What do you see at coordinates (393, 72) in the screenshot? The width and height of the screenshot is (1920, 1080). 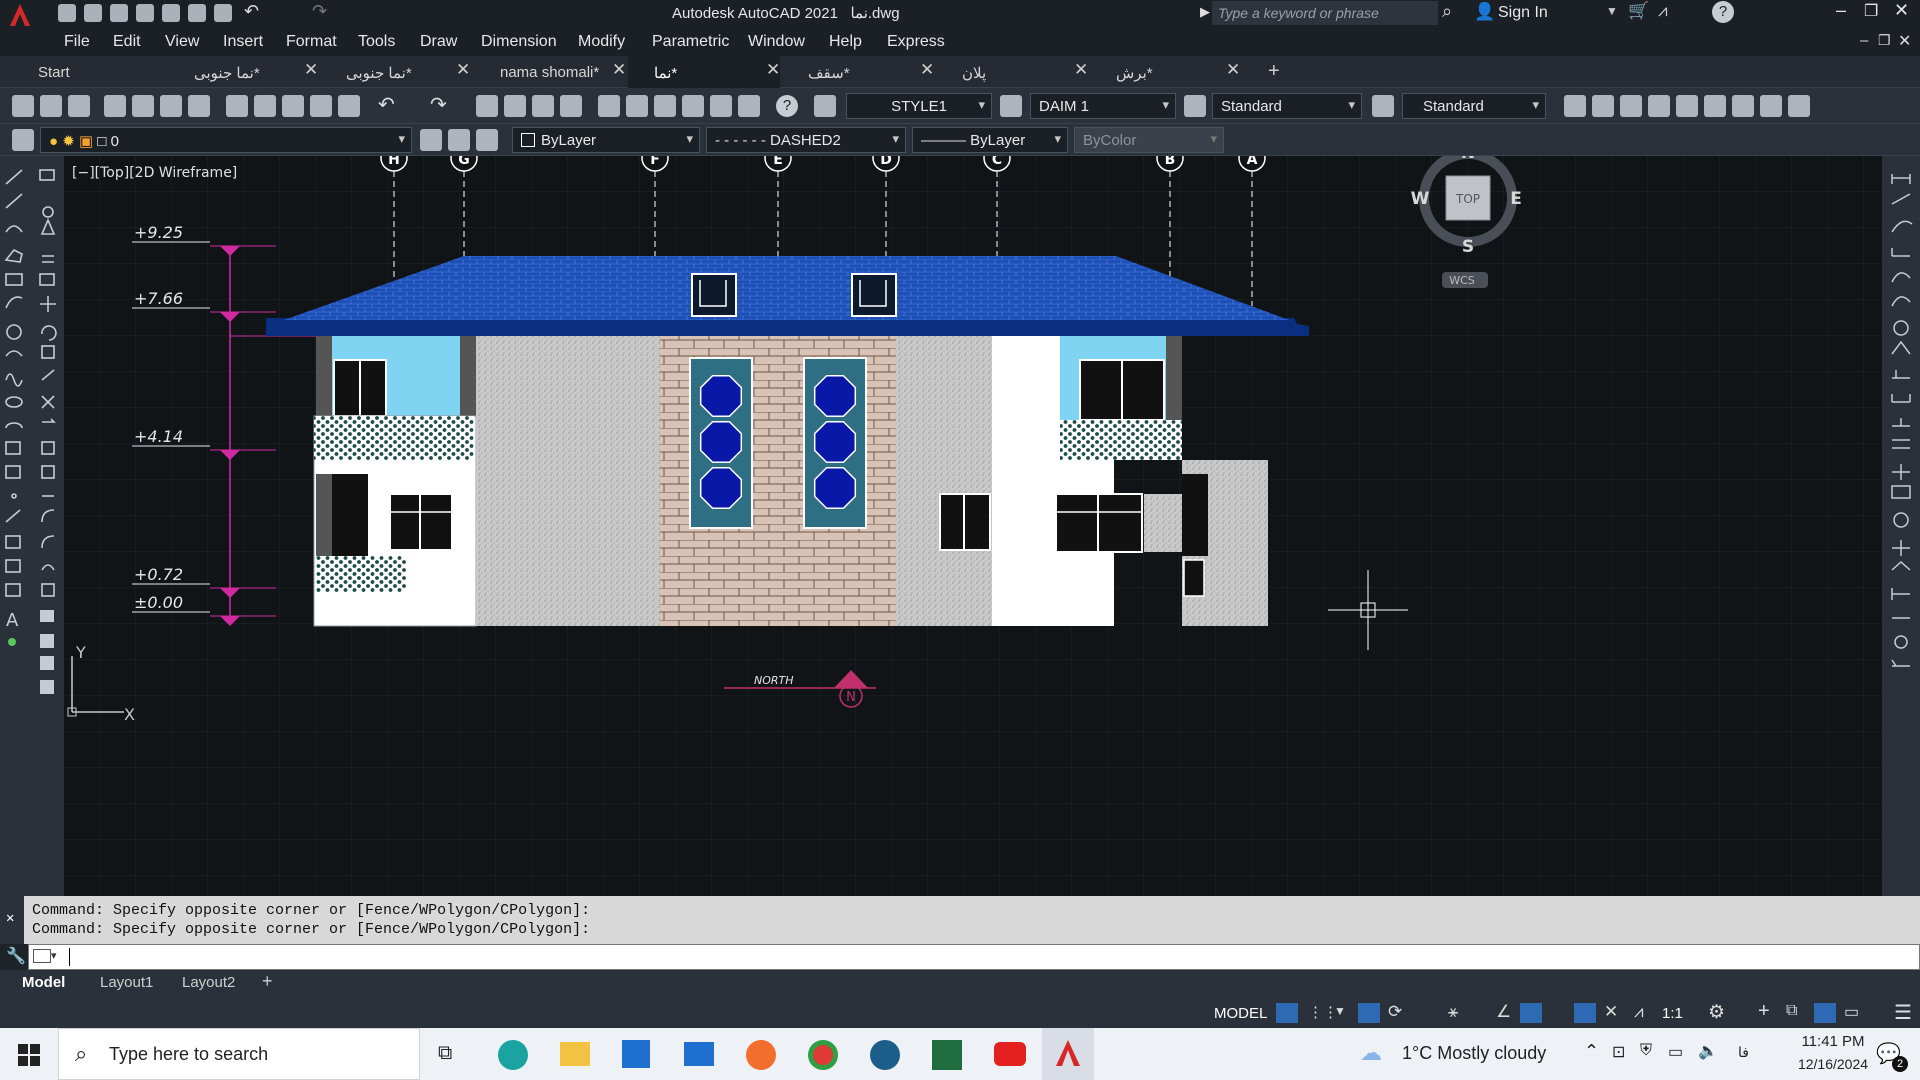 I see `tab-nama-jonubi-2: نما جنوبی* ✕` at bounding box center [393, 72].